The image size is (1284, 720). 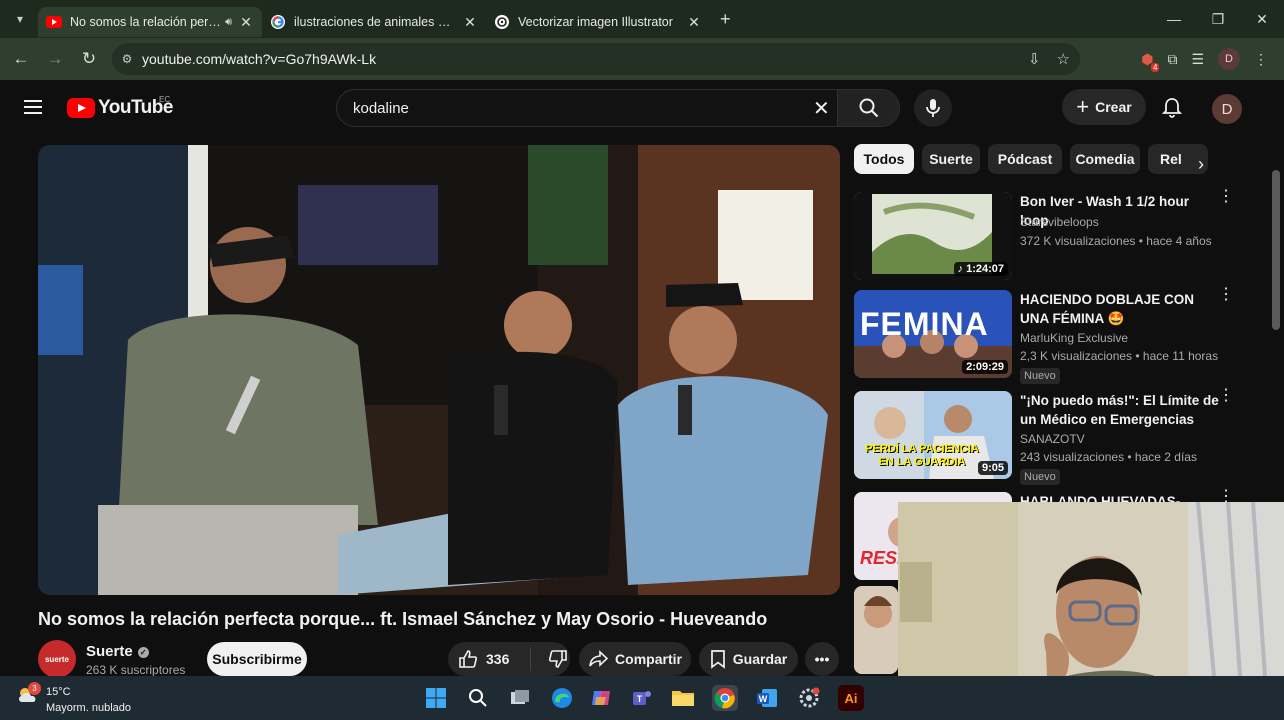 I want to click on word-icon: W, so click(x=767, y=698).